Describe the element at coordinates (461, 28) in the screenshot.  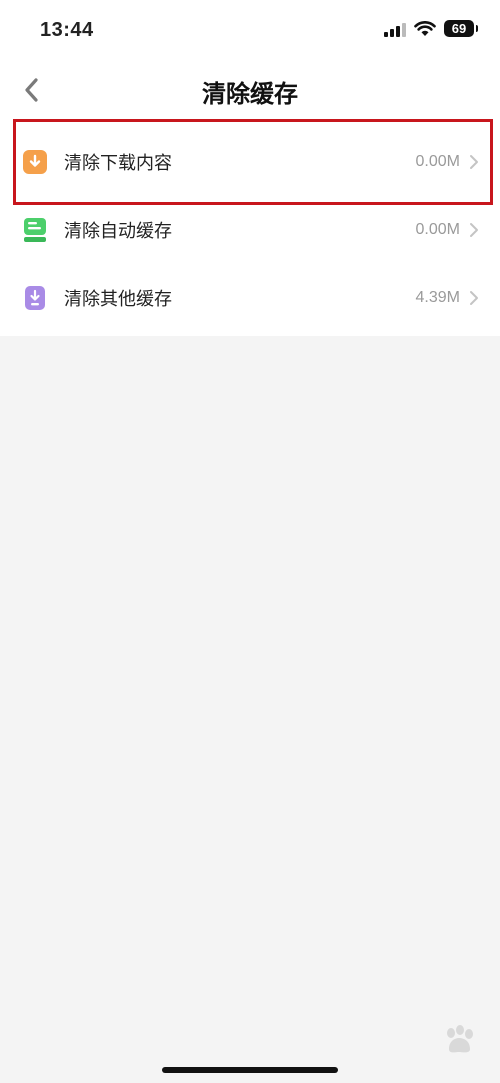
I see `battery-icon: 69` at that location.